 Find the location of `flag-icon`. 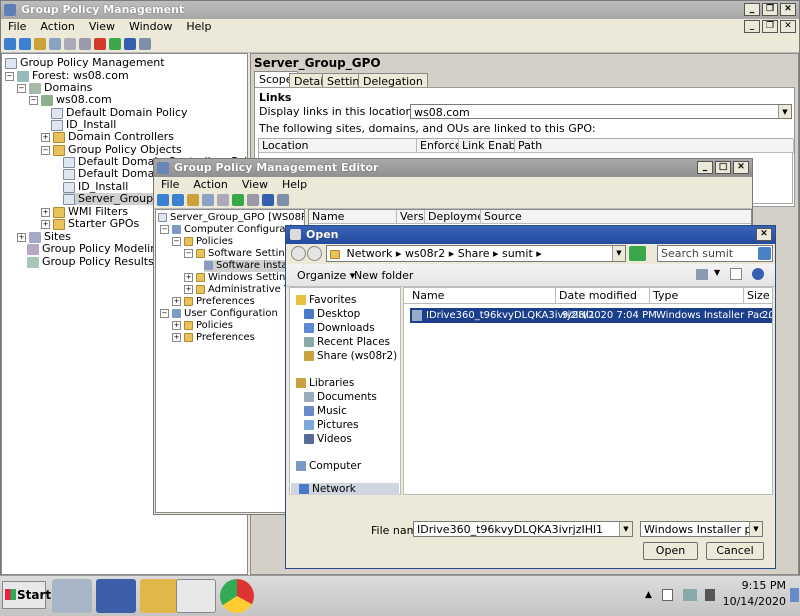

flag-icon is located at coordinates (667, 595).